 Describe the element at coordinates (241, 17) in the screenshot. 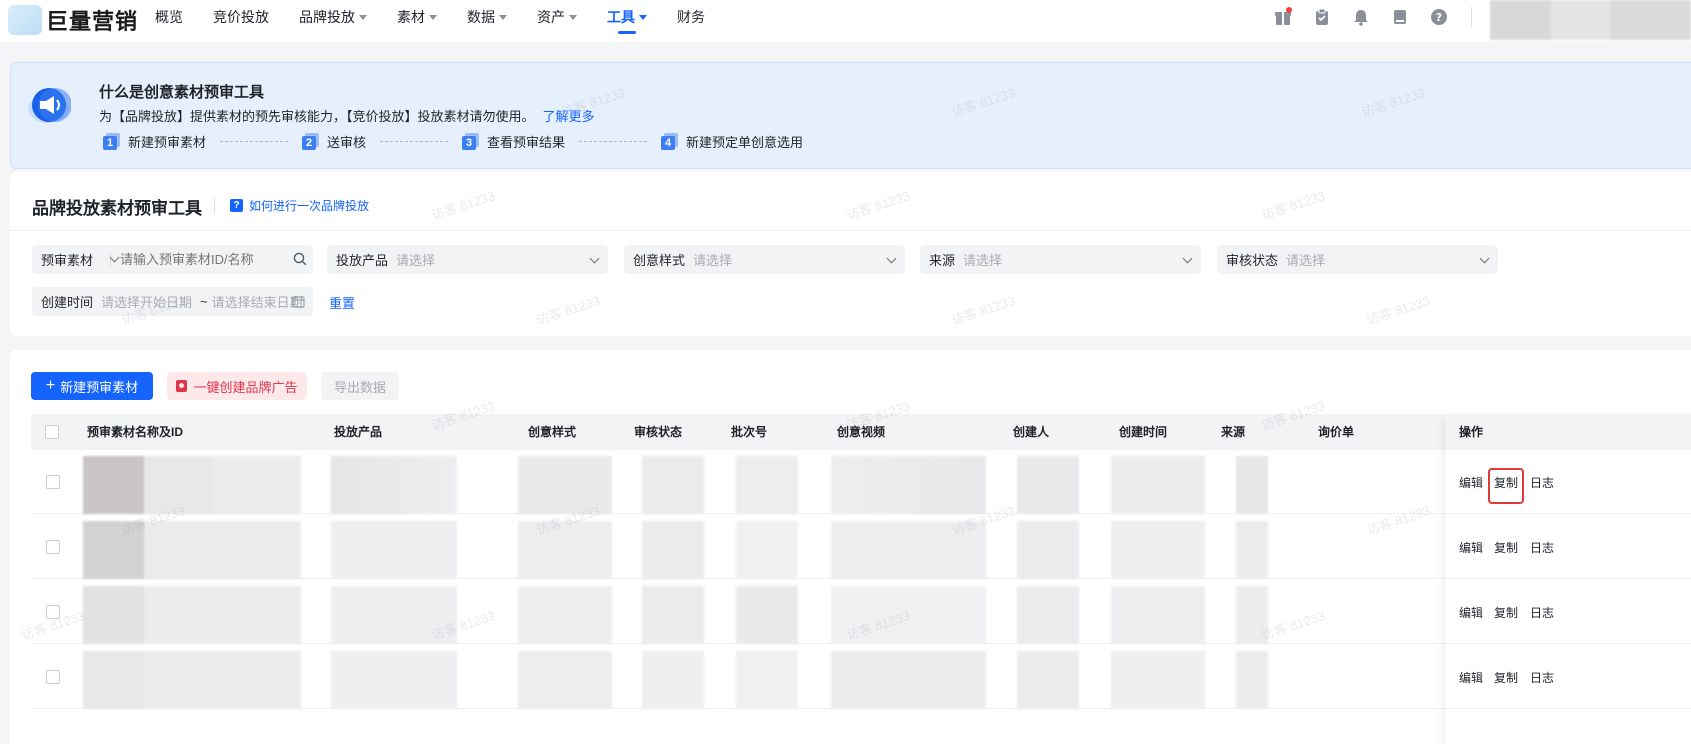

I see `nav-item-bidding: 竞价投放` at that location.